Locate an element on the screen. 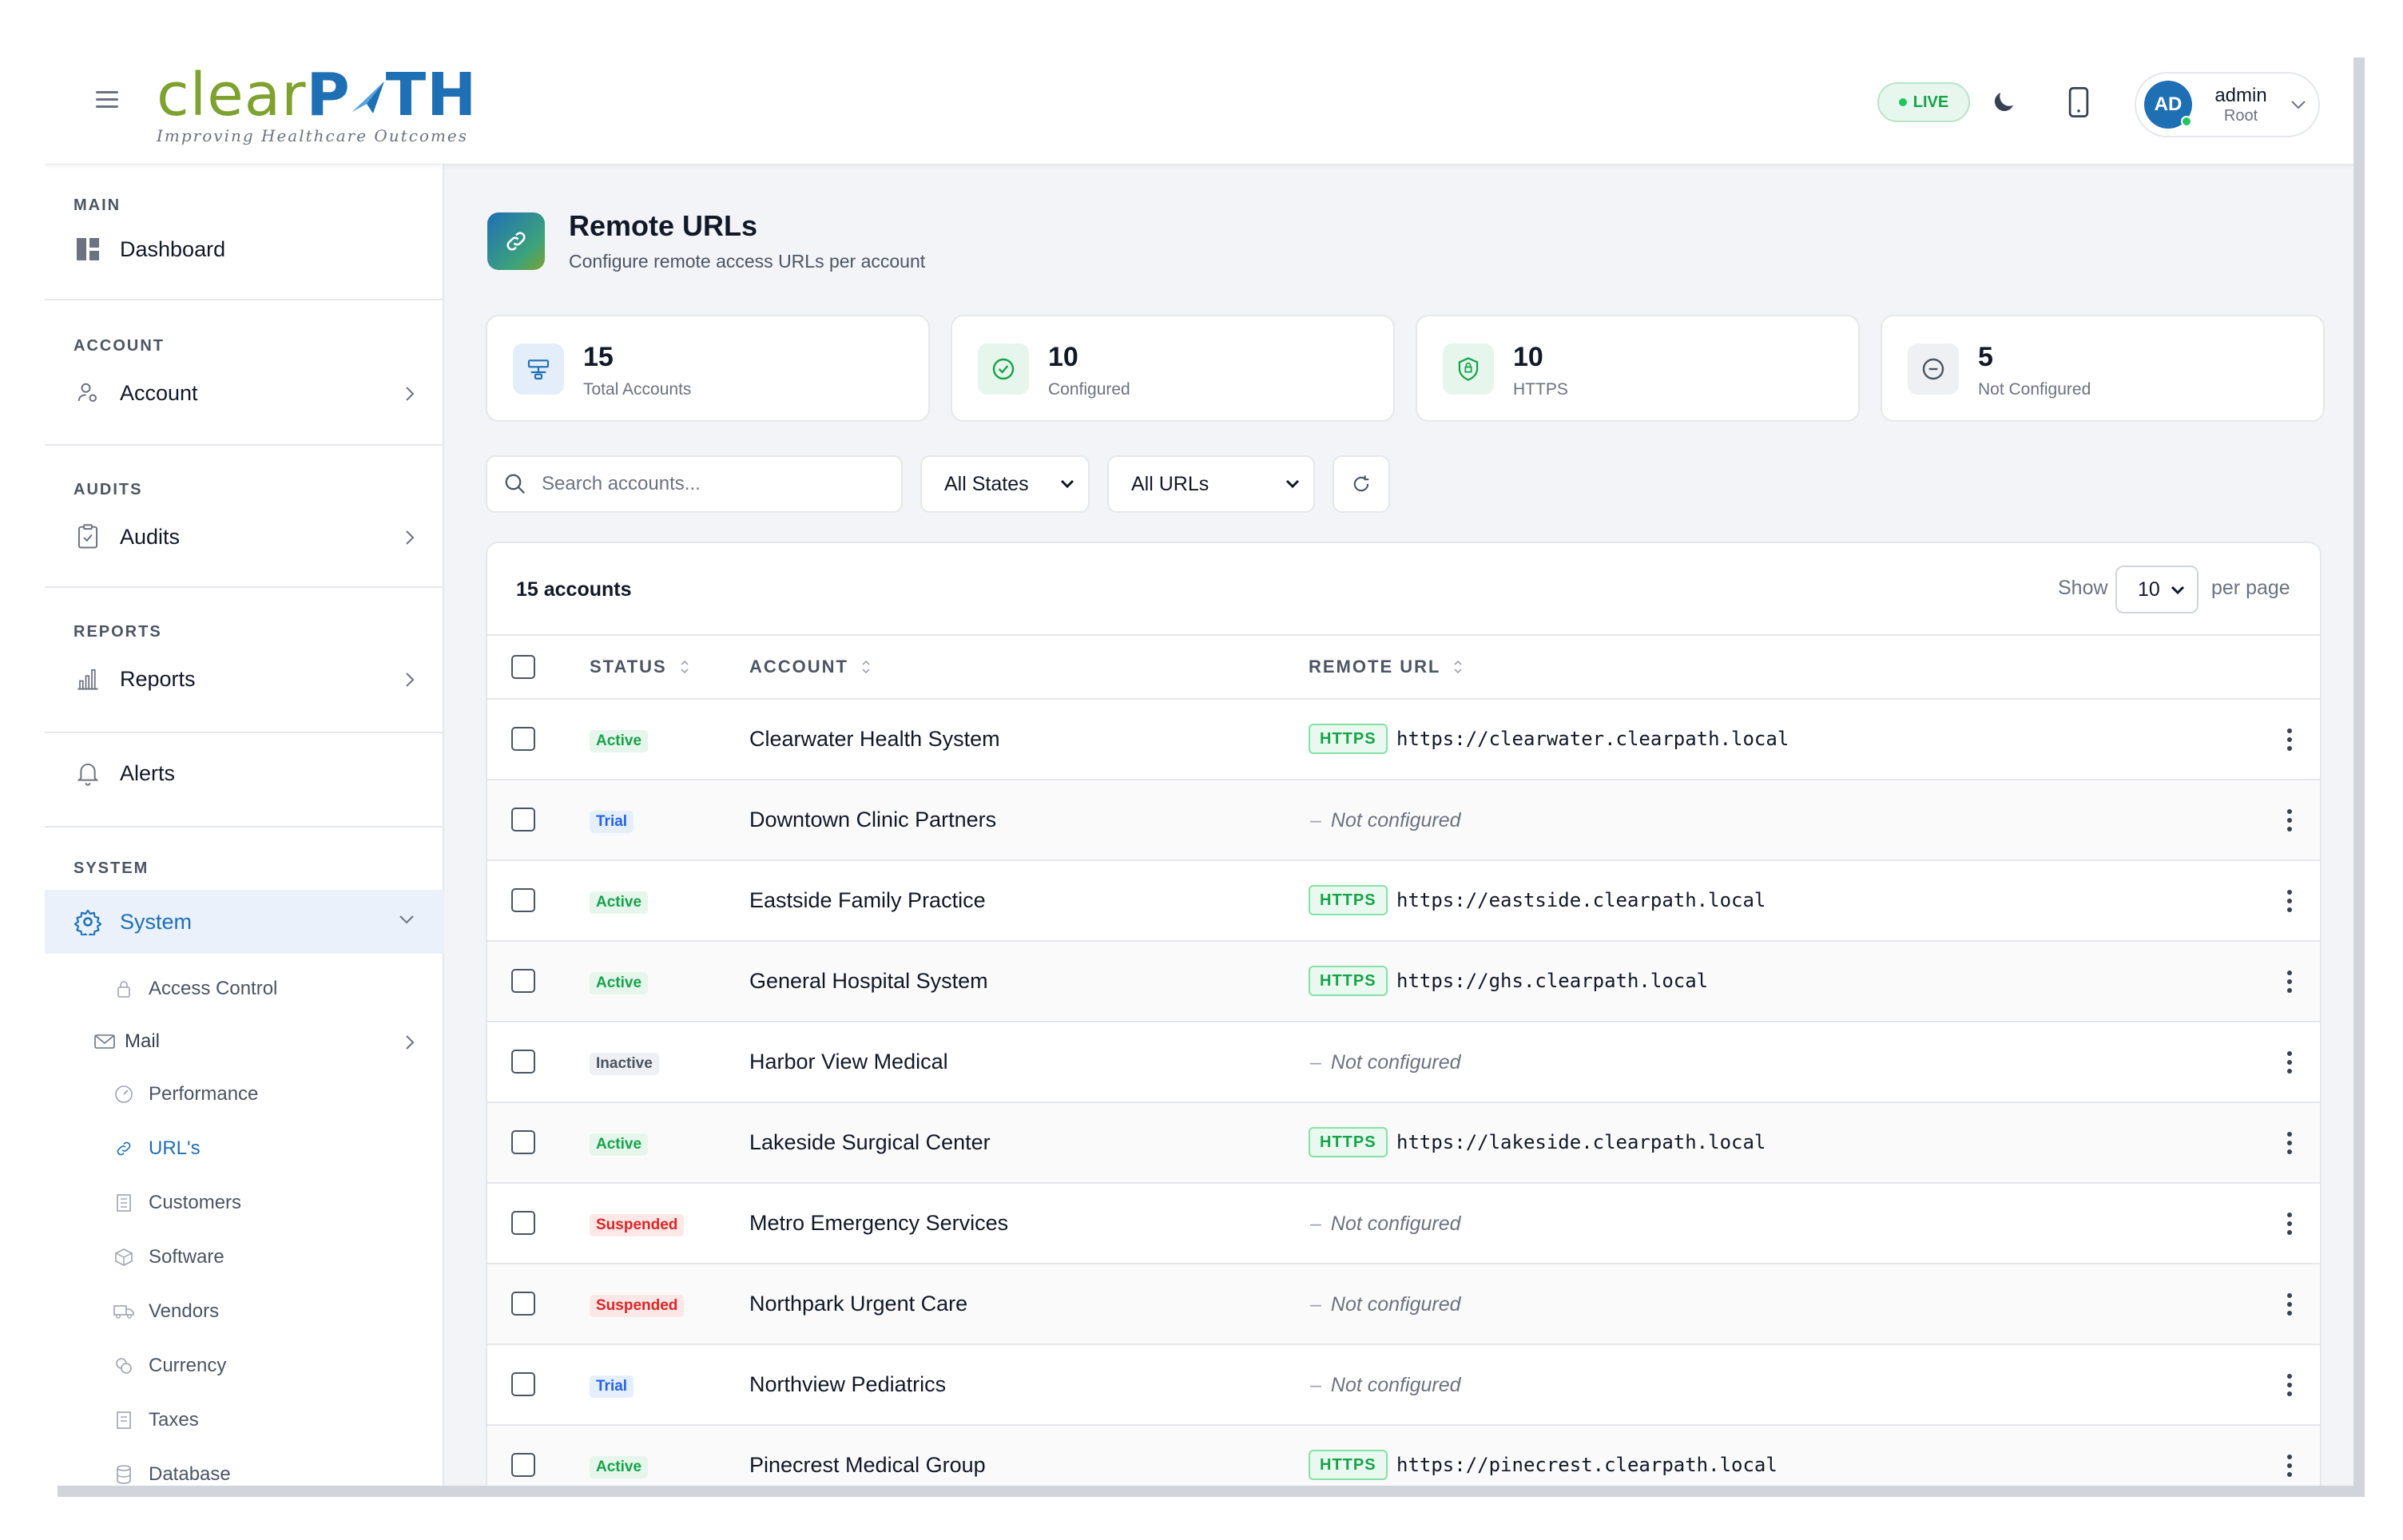 This screenshot has height=1540, width=2403. column-header-status: STATUS is located at coordinates (639, 667).